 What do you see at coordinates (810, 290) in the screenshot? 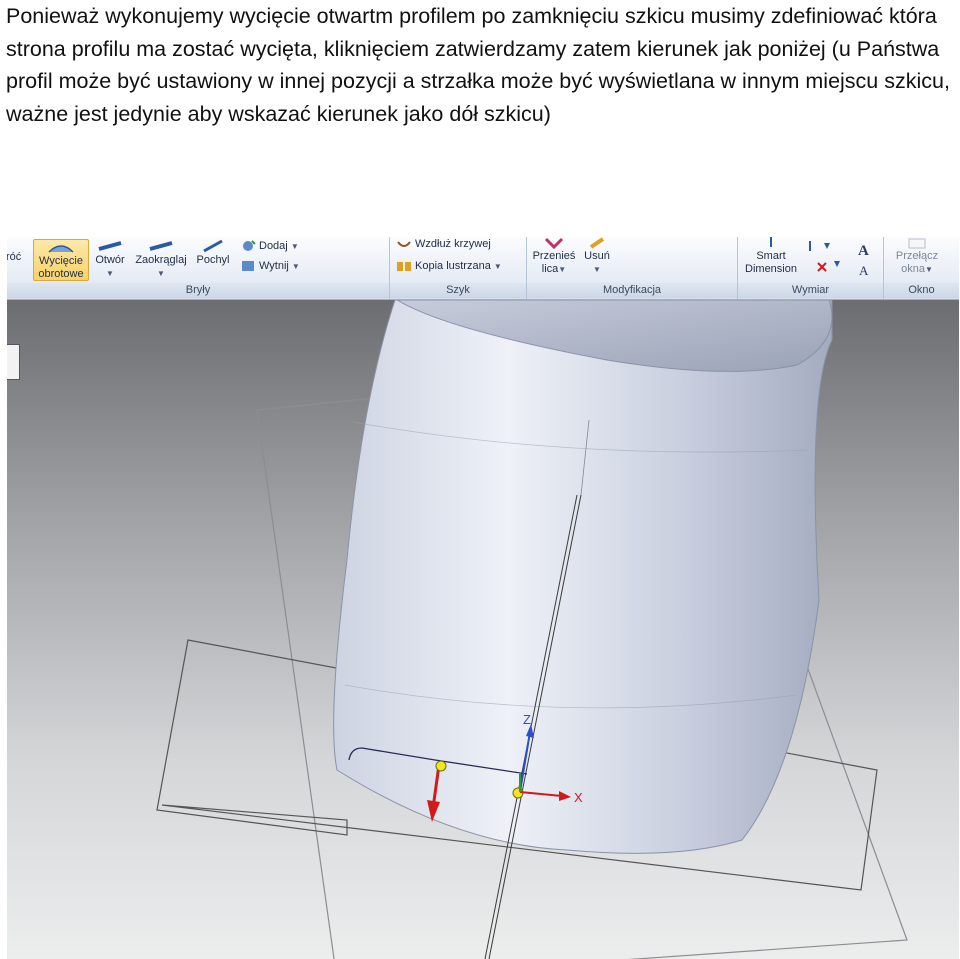
I see `group-label-wymiar: Wymiar` at bounding box center [810, 290].